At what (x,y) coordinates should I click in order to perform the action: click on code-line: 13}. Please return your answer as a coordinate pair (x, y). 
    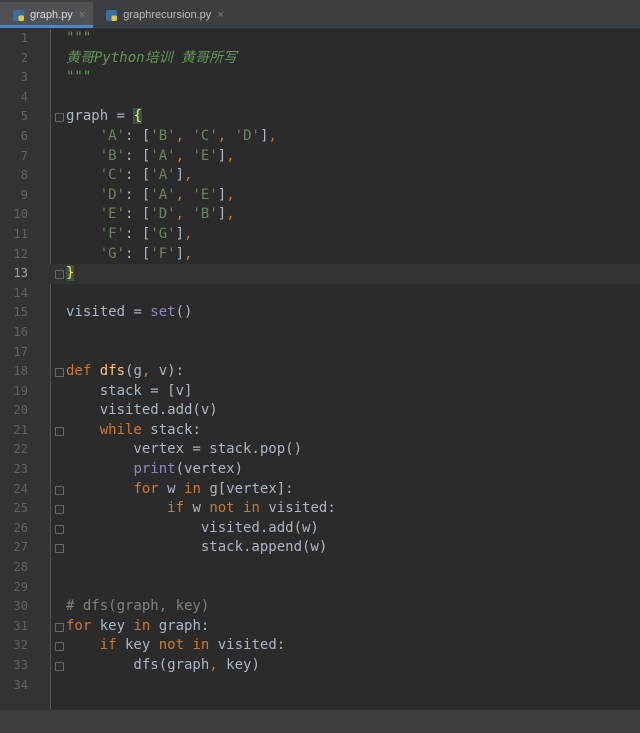
    Looking at the image, I should click on (320, 274).